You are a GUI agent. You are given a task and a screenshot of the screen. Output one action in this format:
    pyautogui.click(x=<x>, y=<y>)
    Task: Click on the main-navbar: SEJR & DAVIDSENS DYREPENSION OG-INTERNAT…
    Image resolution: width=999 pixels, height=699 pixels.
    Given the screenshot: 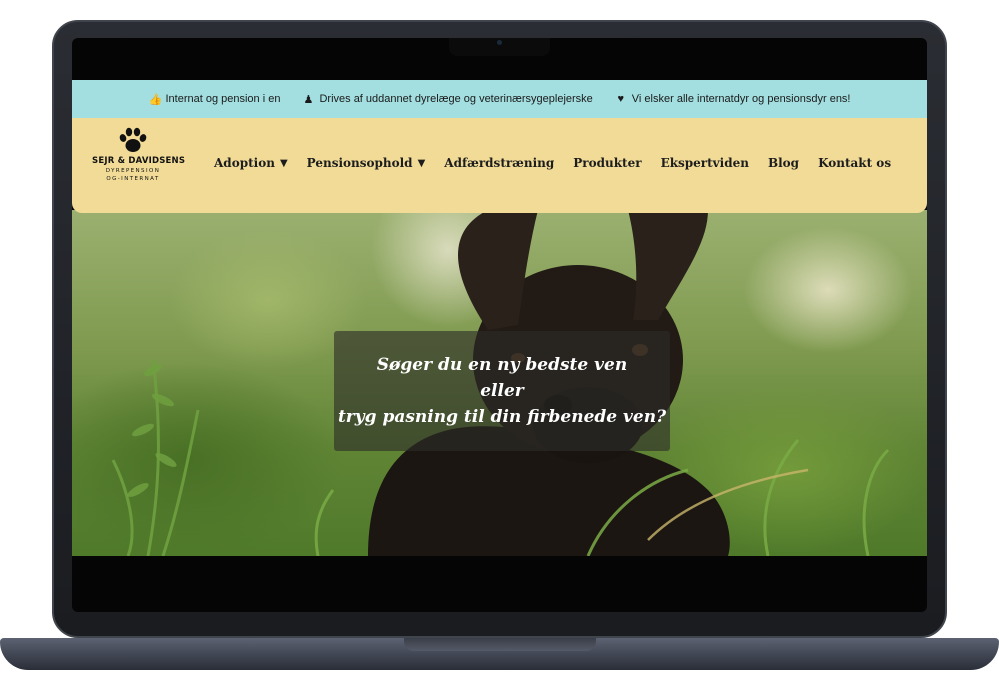 What is the action you would take?
    pyautogui.click(x=499, y=165)
    